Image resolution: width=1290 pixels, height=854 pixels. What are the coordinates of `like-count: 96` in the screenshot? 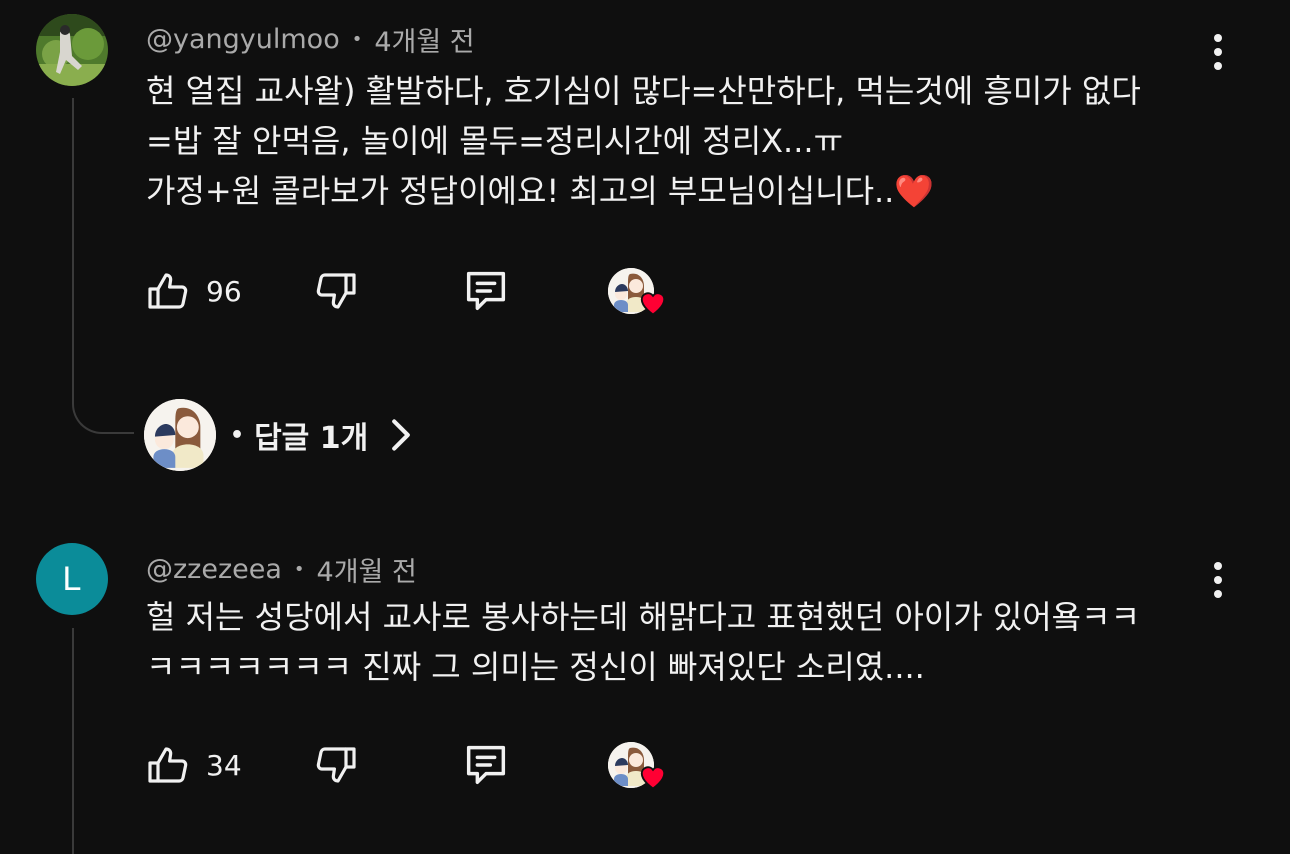 It's located at (224, 291).